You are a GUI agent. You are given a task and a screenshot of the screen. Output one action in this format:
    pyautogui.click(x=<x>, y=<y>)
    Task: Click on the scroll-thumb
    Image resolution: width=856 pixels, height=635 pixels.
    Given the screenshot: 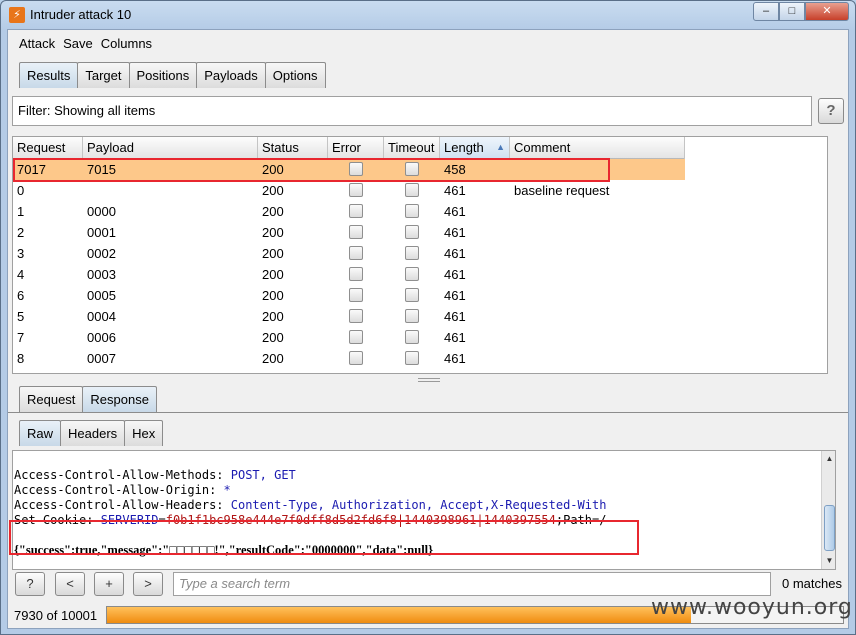 What is the action you would take?
    pyautogui.click(x=829, y=528)
    